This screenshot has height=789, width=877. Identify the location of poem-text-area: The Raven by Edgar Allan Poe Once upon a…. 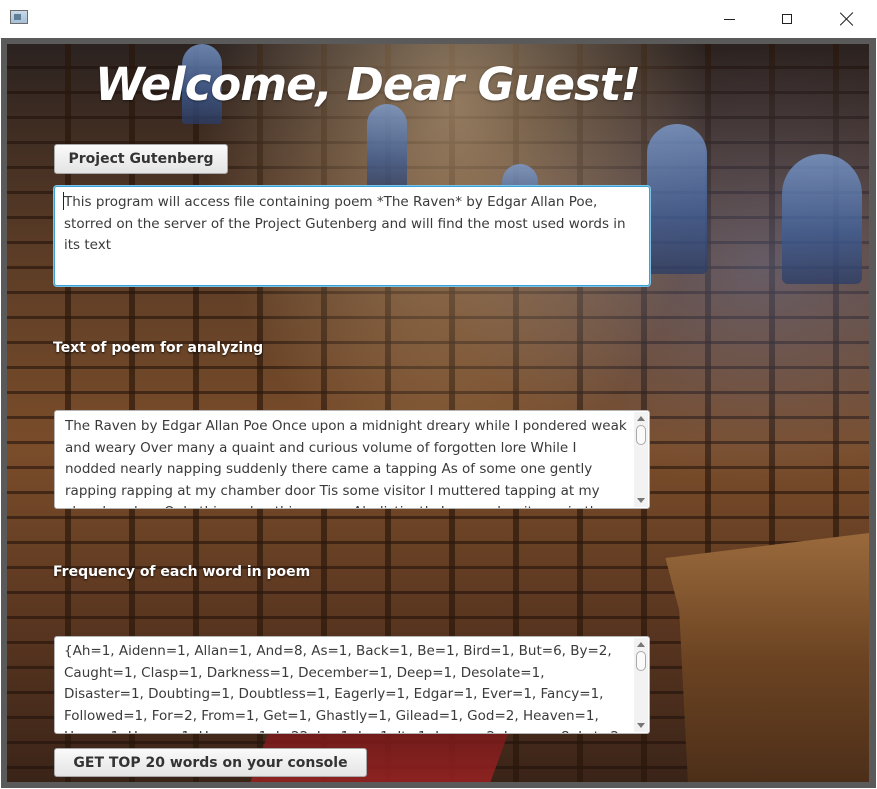
(352, 459).